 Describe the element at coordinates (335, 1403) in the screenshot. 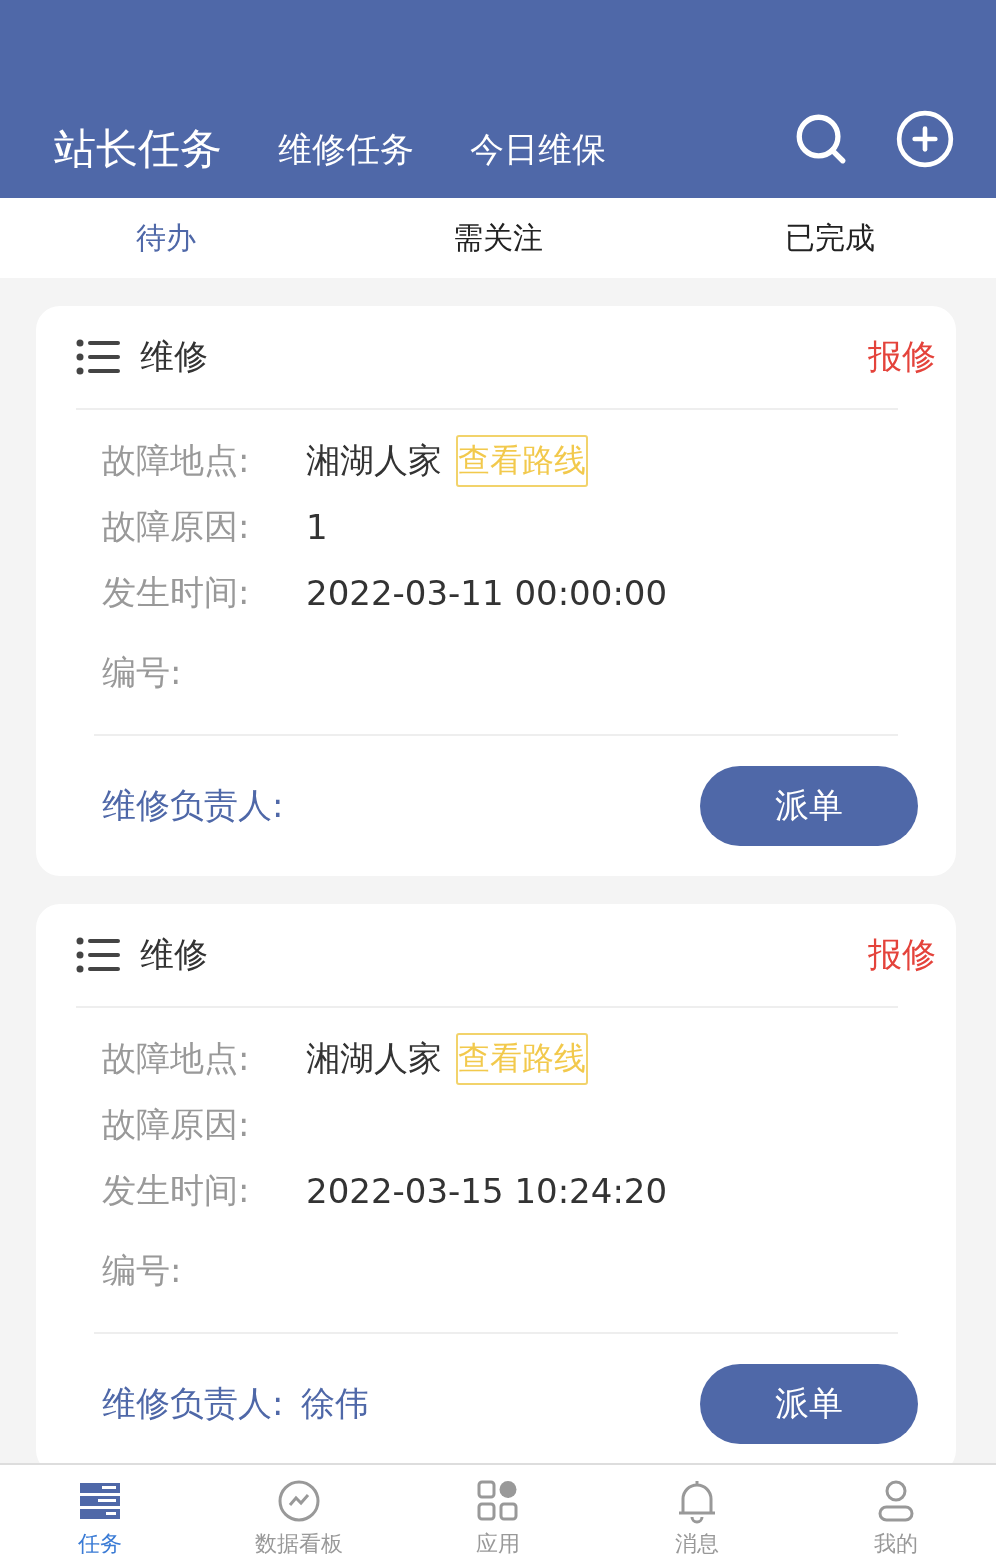

I see `owner-name: 徐伟` at that location.